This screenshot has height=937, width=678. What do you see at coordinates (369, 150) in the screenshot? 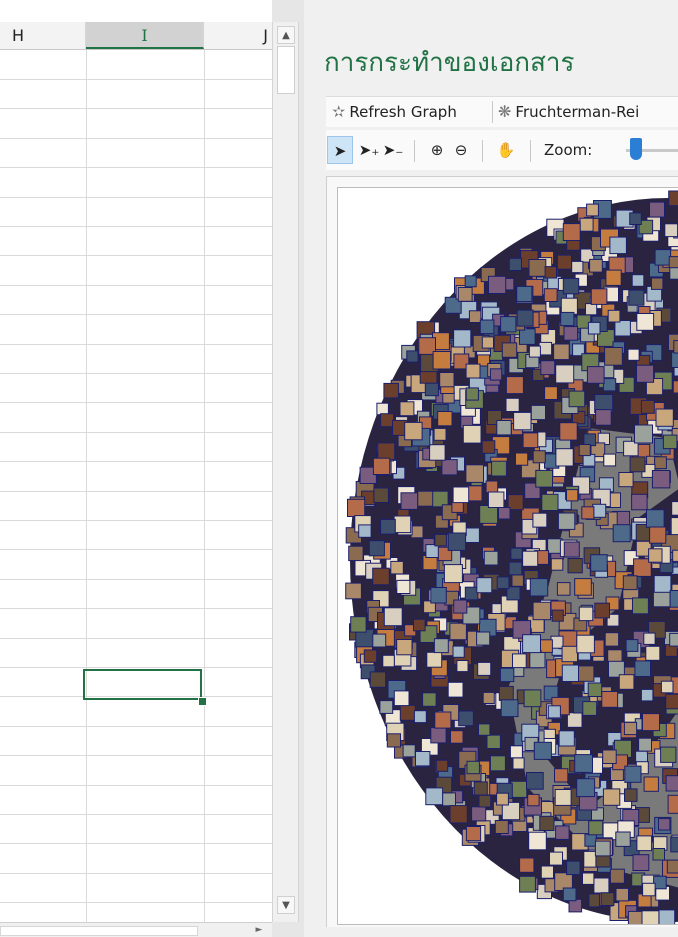
I see `add-to-selection-icon: ➤₊` at bounding box center [369, 150].